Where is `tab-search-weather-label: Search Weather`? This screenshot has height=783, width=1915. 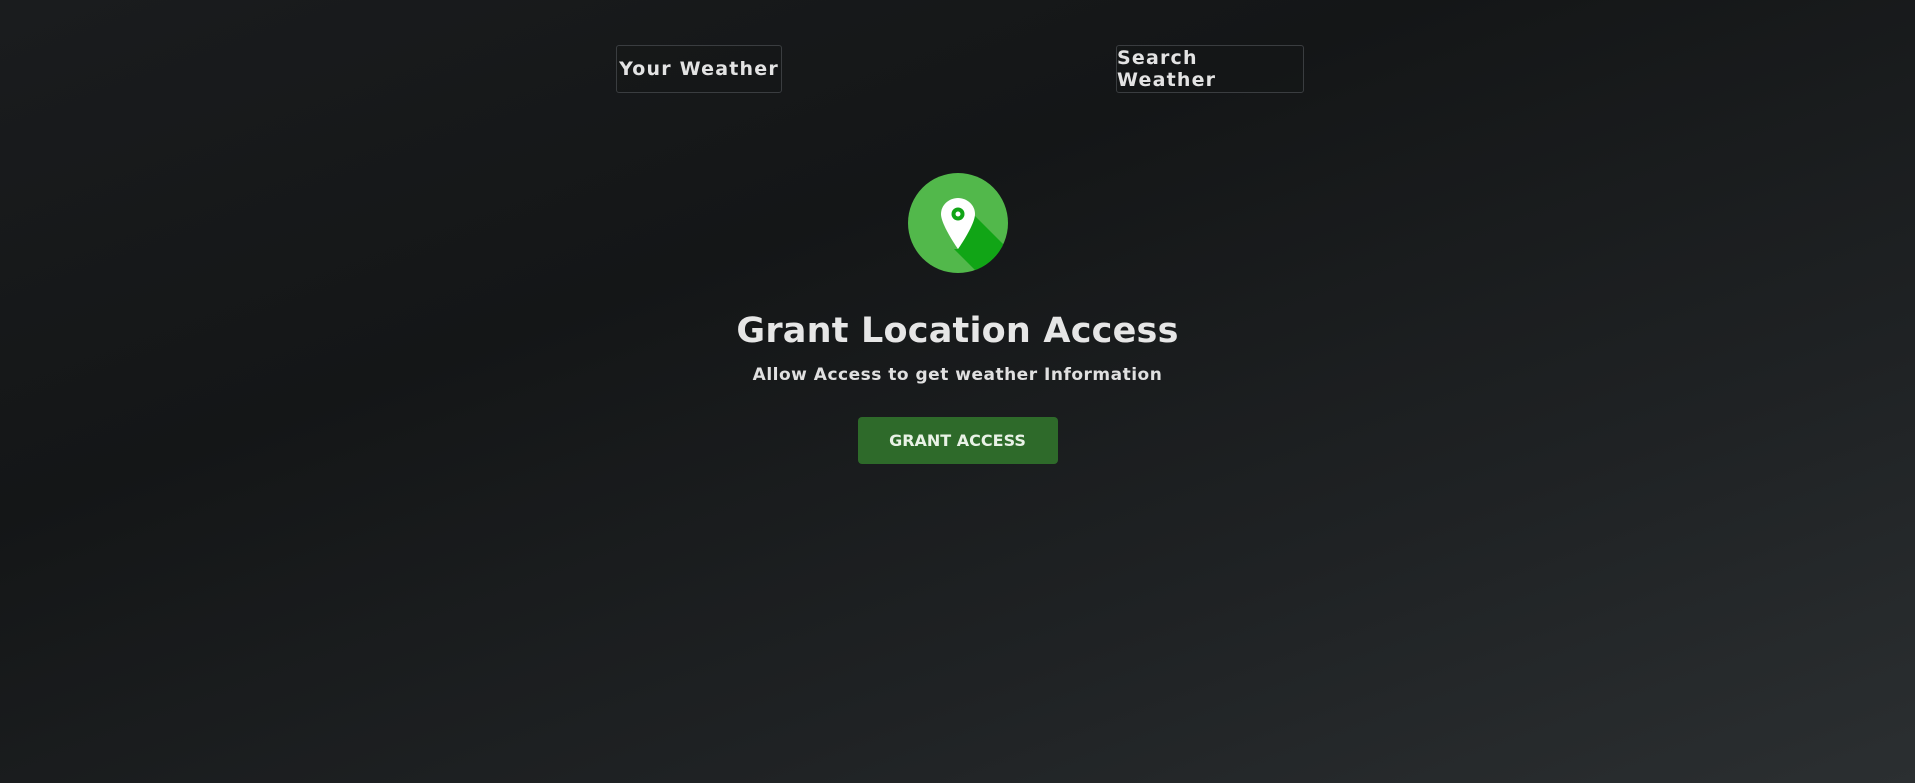 tab-search-weather-label: Search Weather is located at coordinates (1167, 69).